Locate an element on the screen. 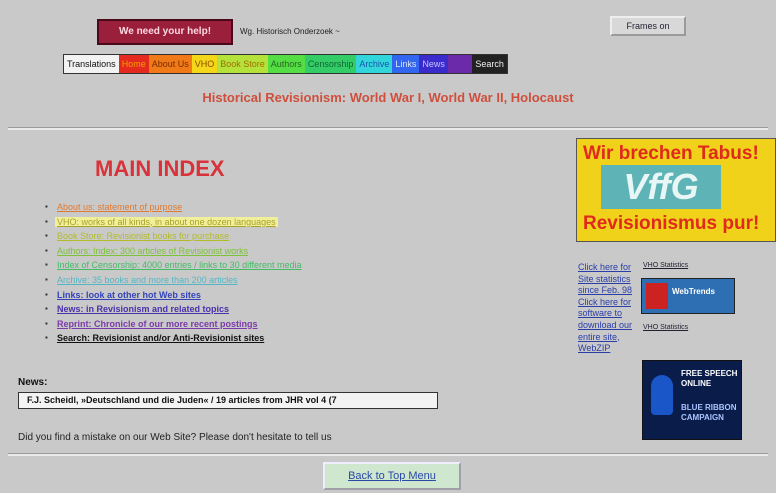 The height and width of the screenshot is (493, 776). statistics-badge-icon is located at coordinates (657, 296).